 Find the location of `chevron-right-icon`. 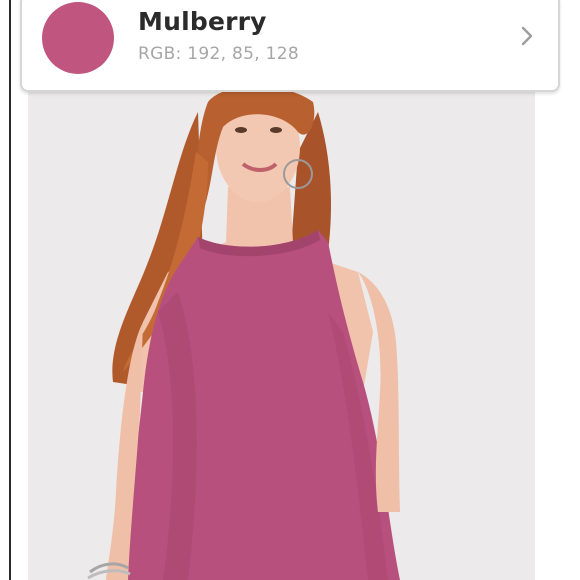

chevron-right-icon is located at coordinates (527, 36).